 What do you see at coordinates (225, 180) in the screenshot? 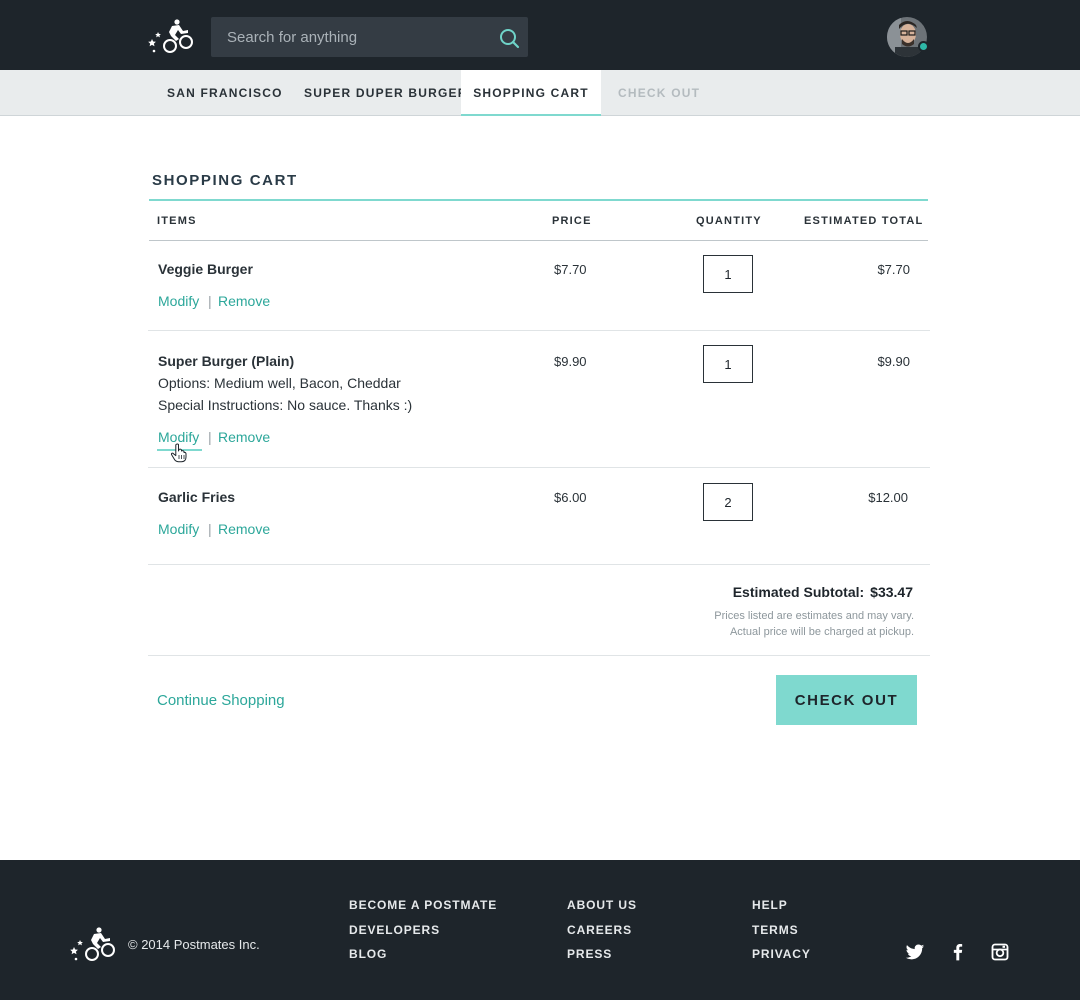
I see `page-title: SHOPPING CART` at bounding box center [225, 180].